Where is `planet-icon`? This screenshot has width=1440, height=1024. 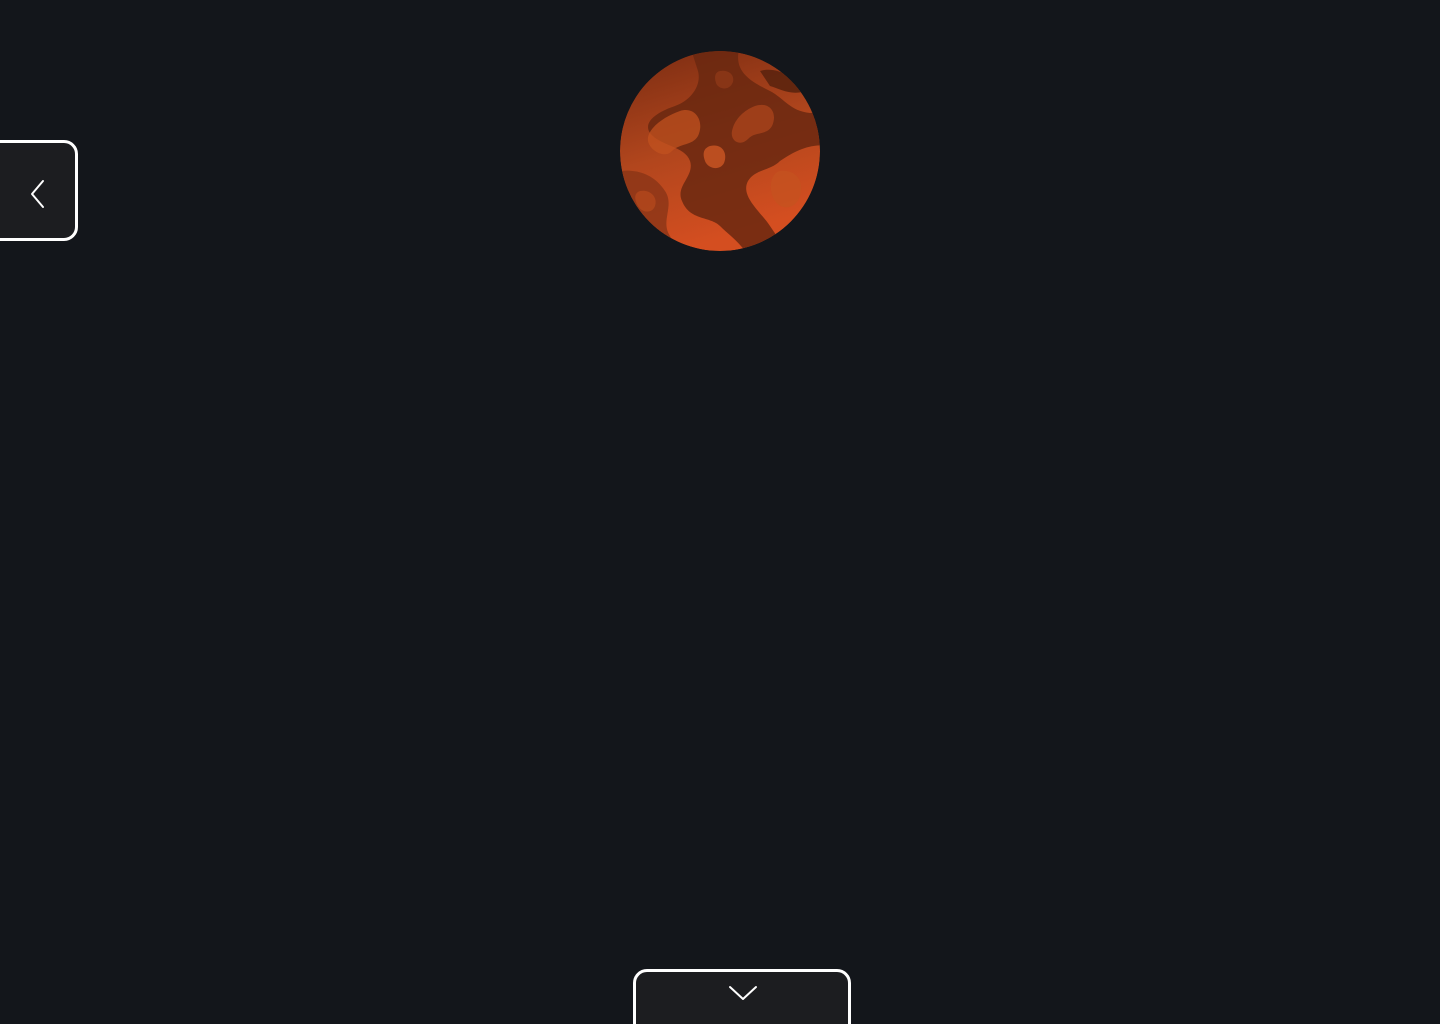 planet-icon is located at coordinates (720, 151).